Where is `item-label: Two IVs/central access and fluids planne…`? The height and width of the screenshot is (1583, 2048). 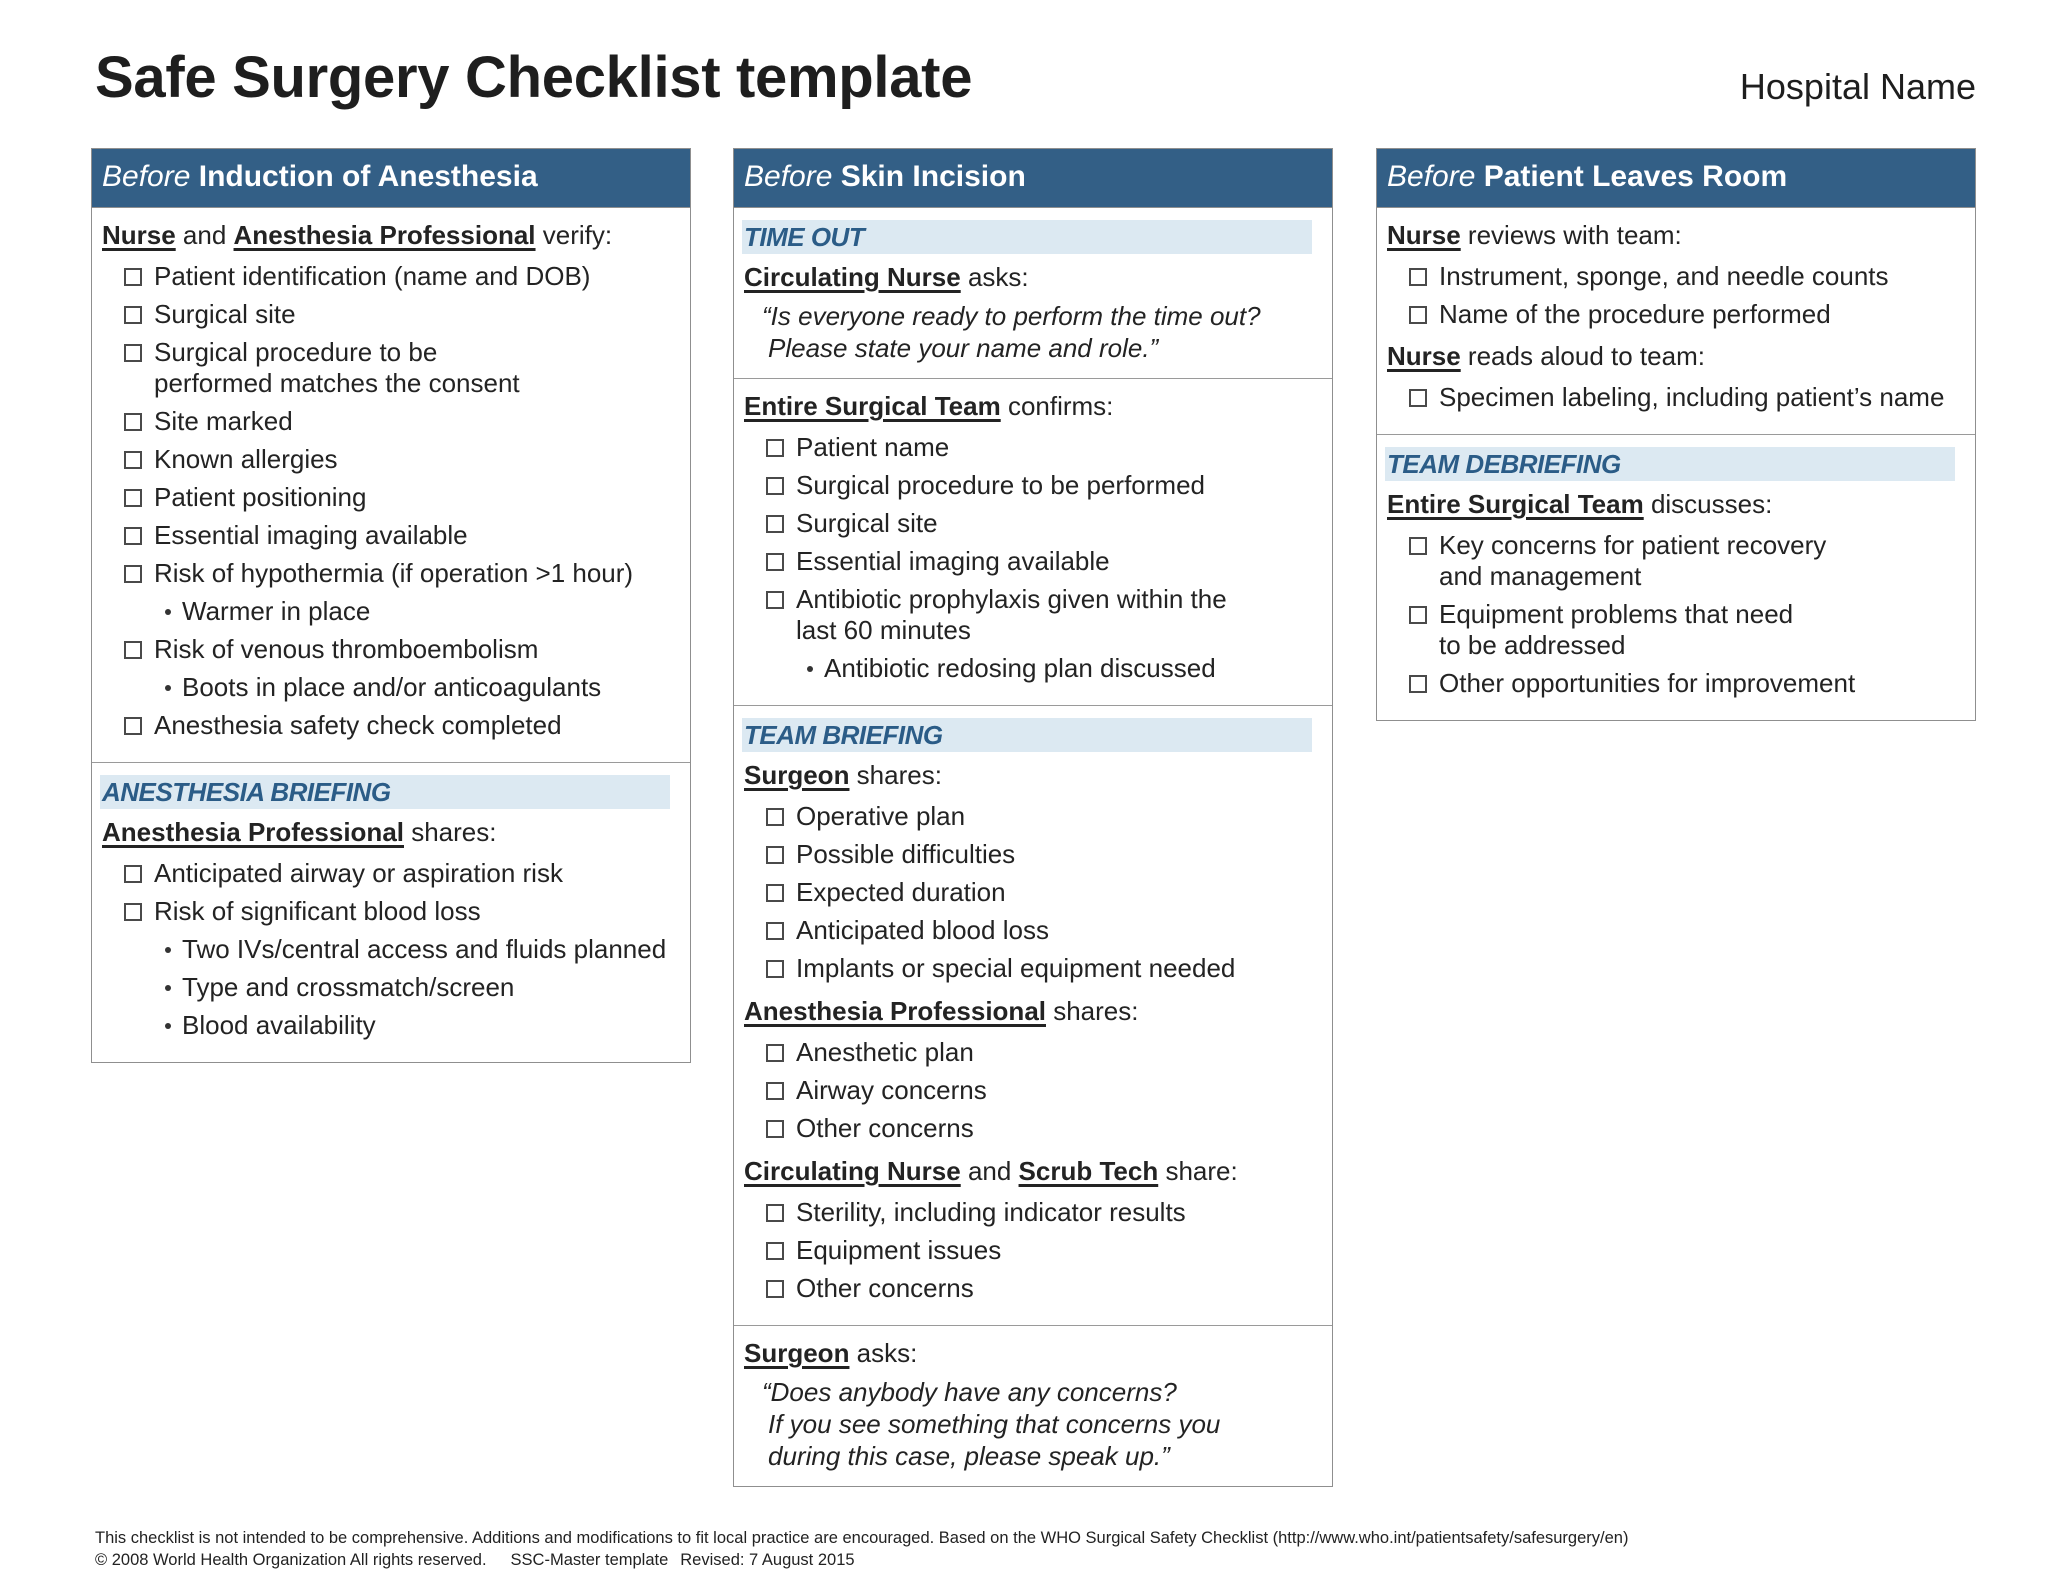
item-label: Two IVs/central access and fluids planne… is located at coordinates (424, 949).